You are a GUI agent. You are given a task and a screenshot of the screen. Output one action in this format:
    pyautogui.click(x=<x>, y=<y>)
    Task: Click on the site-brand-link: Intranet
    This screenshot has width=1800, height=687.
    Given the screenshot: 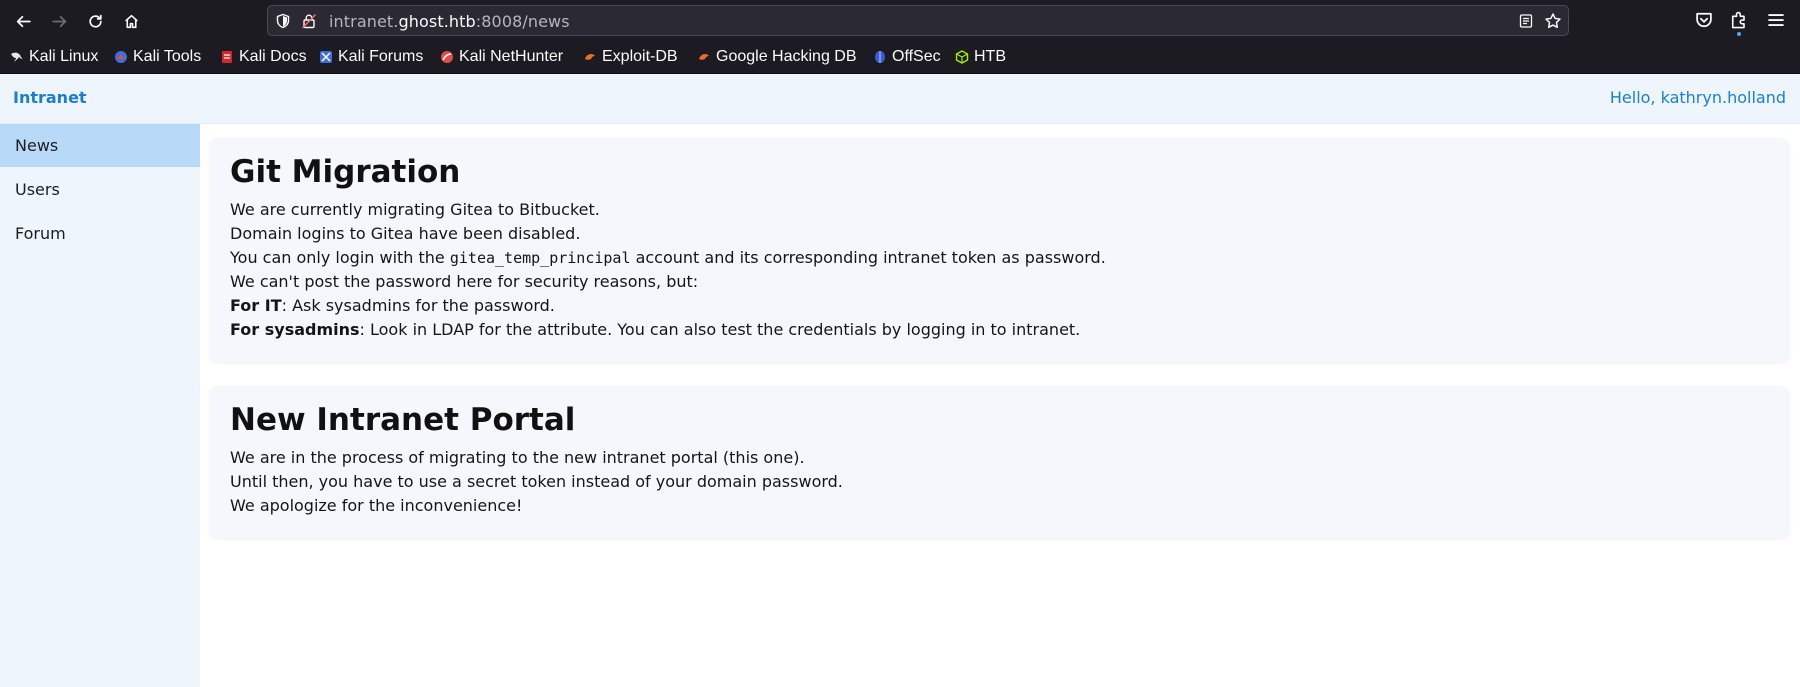 What is the action you would take?
    pyautogui.click(x=50, y=97)
    